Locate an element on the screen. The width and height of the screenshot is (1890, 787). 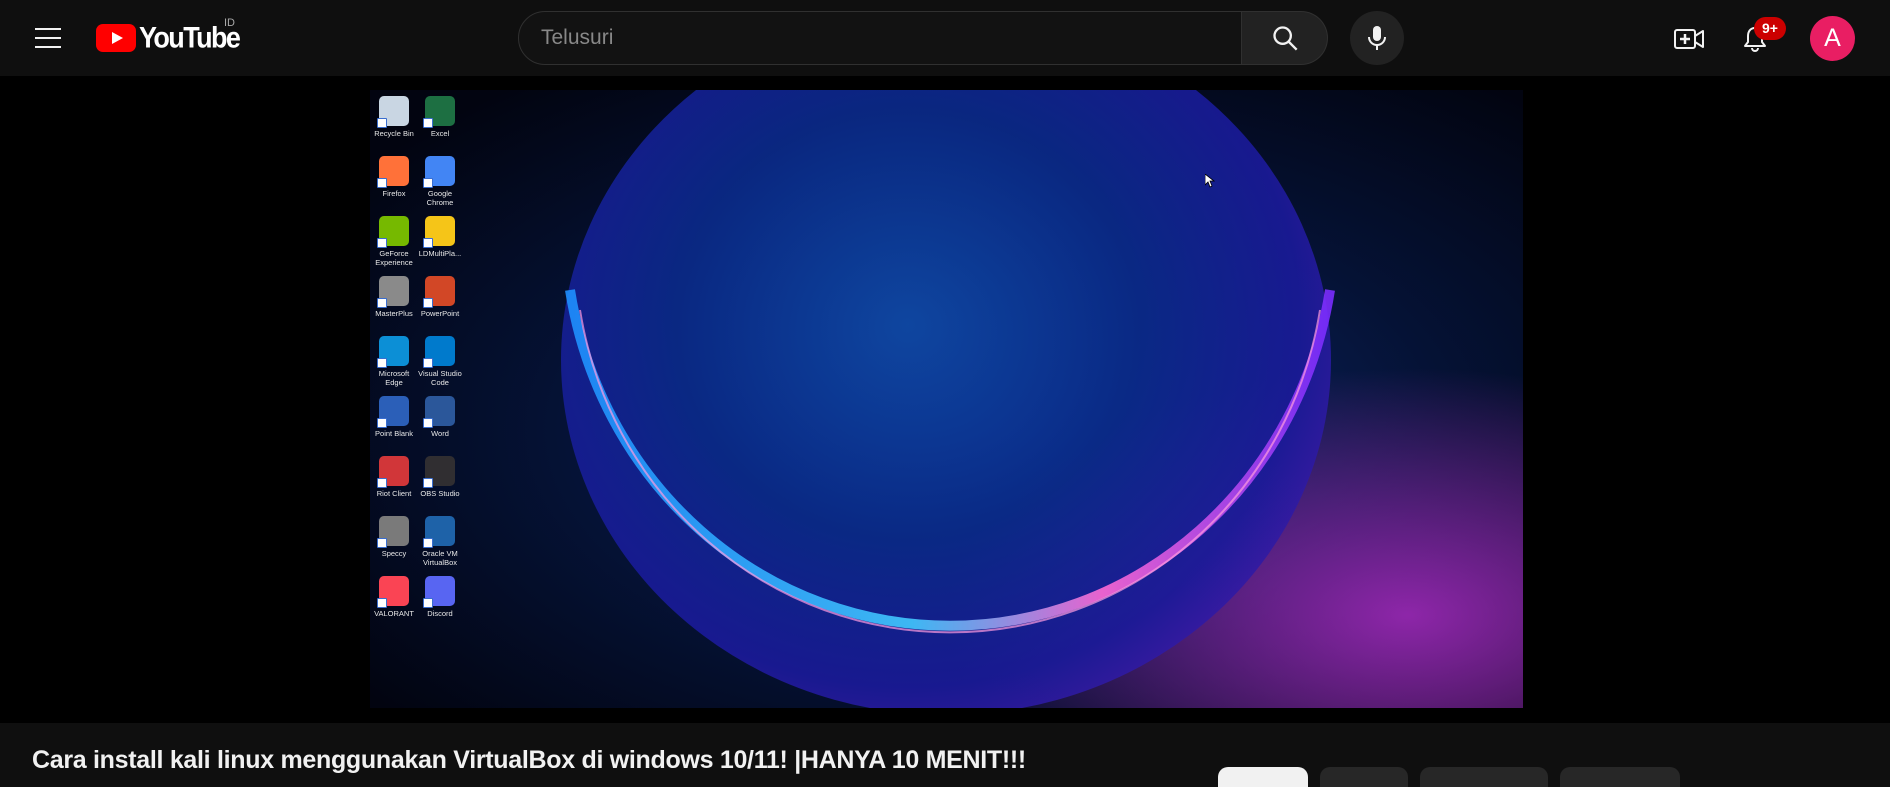
desktop-shortcut-google-chrome: Google Chrome is located at coordinates (440, 181).